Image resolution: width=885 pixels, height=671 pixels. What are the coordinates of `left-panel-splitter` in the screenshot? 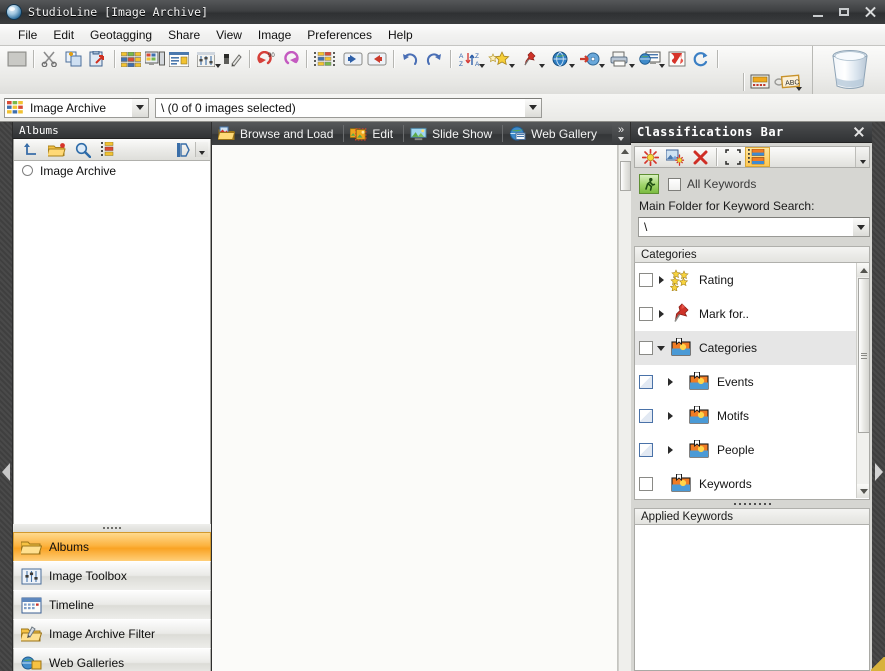 It's located at (112, 528).